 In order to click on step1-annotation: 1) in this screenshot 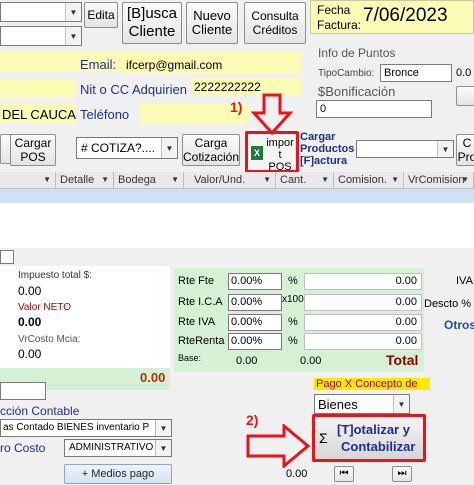, I will do `click(236, 107)`.